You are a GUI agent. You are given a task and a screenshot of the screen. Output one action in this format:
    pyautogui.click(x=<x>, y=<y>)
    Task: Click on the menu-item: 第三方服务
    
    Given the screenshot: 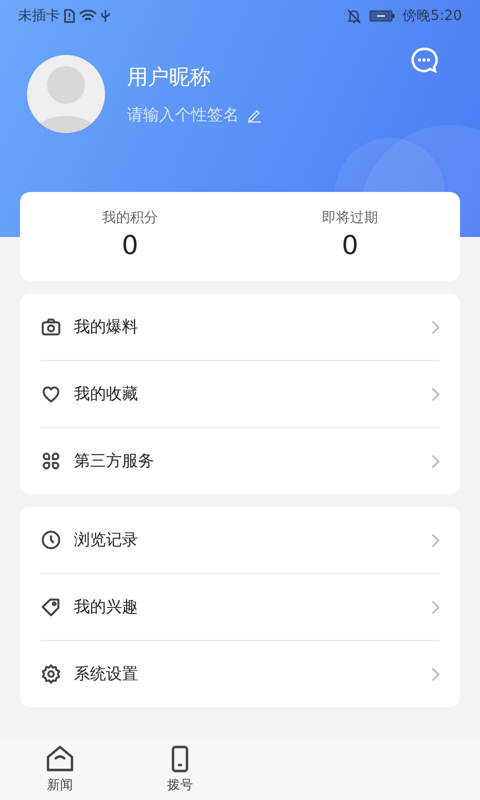 What is the action you would take?
    pyautogui.click(x=252, y=461)
    